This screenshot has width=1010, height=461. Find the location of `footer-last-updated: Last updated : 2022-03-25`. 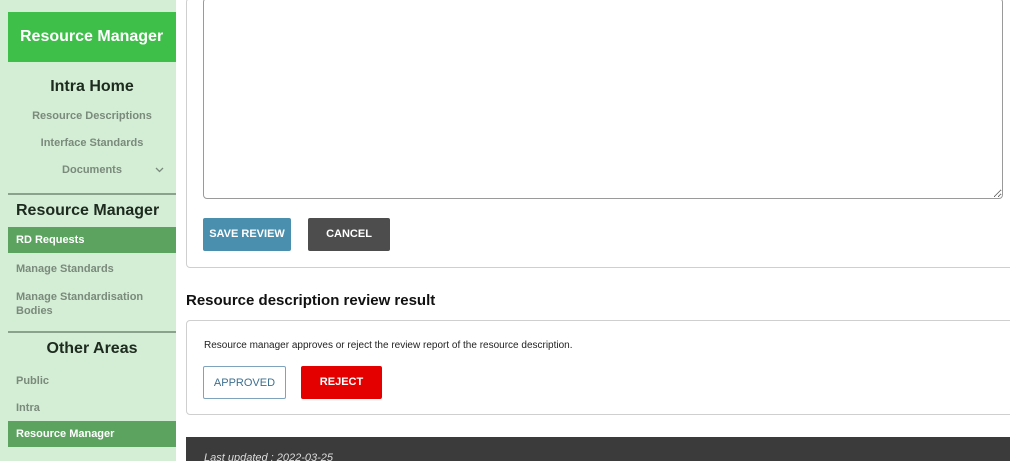

footer-last-updated: Last updated : 2022-03-25 is located at coordinates (269, 456).